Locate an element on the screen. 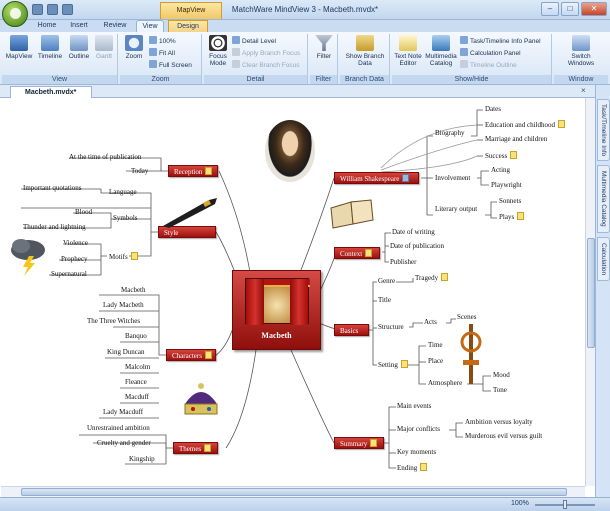 This screenshot has width=610, height=511. subtopic: Success is located at coordinates (501, 156).